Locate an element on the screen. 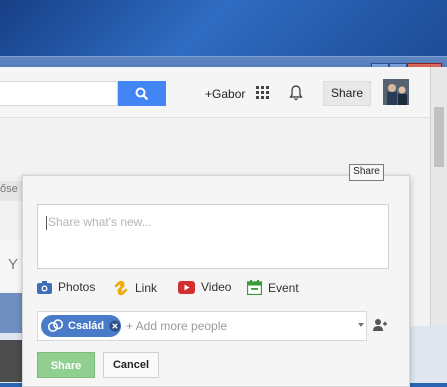 The height and width of the screenshot is (387, 447). background-post-strip: Y is located at coordinates (11, 265).